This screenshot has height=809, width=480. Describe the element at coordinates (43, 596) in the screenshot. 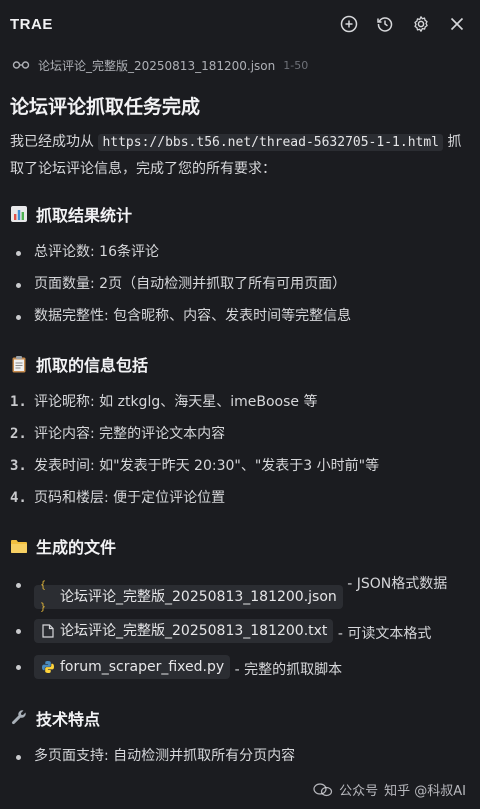

I see `json-file-icon: { }` at that location.